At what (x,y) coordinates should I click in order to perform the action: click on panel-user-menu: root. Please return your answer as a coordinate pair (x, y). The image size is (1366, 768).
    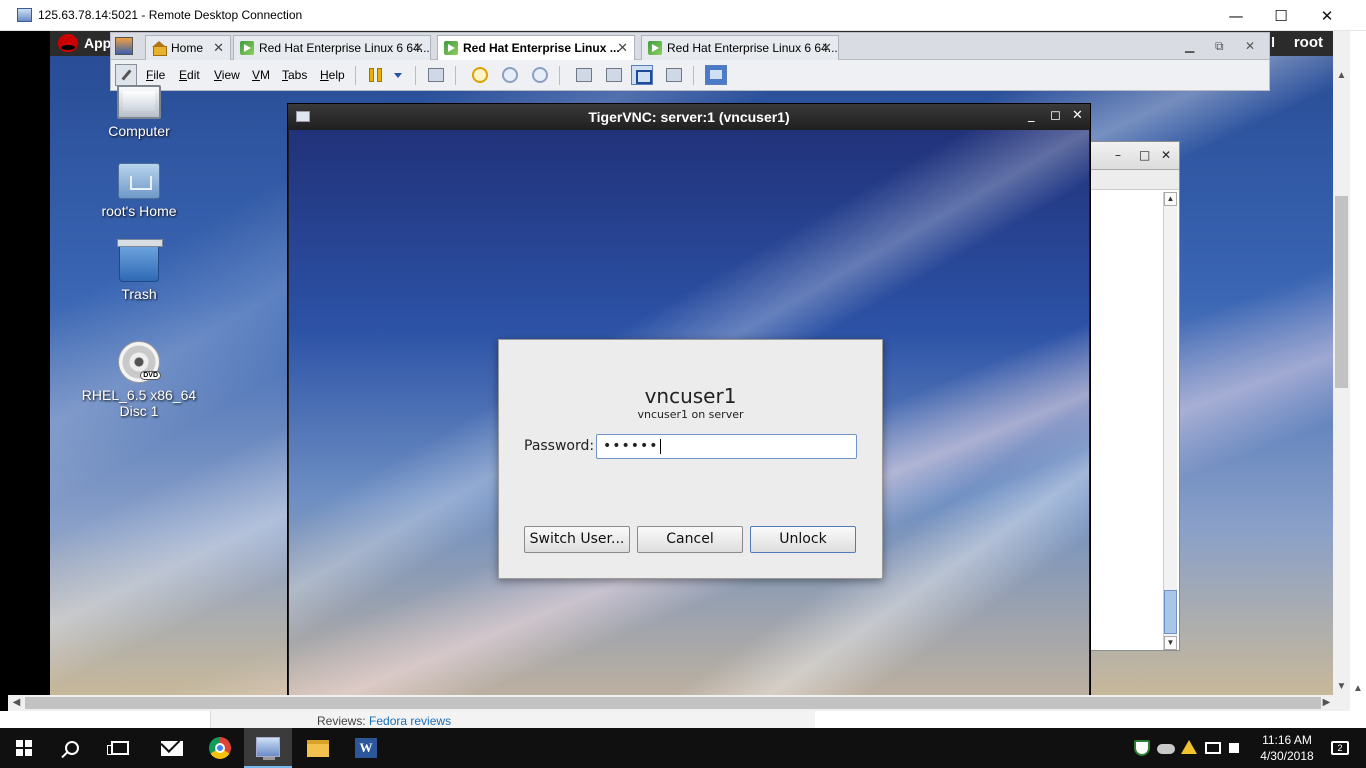
    Looking at the image, I should click on (1308, 42).